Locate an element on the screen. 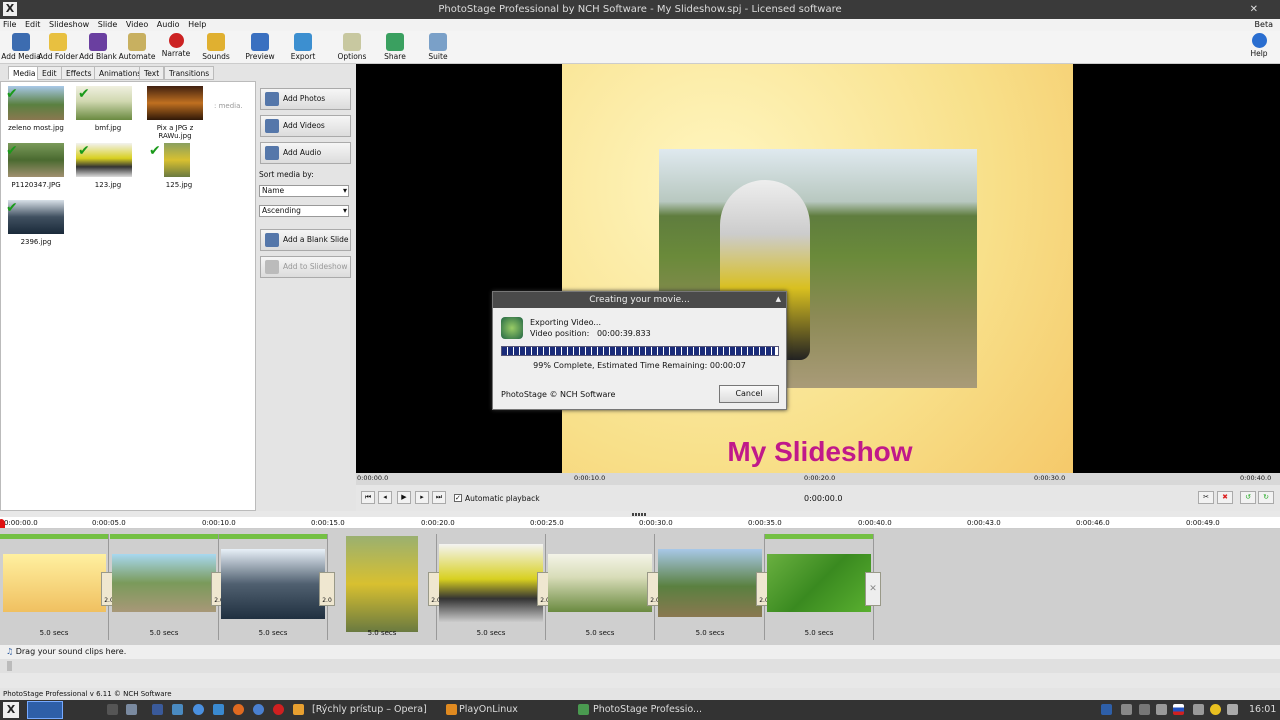 The width and height of the screenshot is (1280, 720). timeline-clip-8: 5.0 secs is located at coordinates (819, 587).